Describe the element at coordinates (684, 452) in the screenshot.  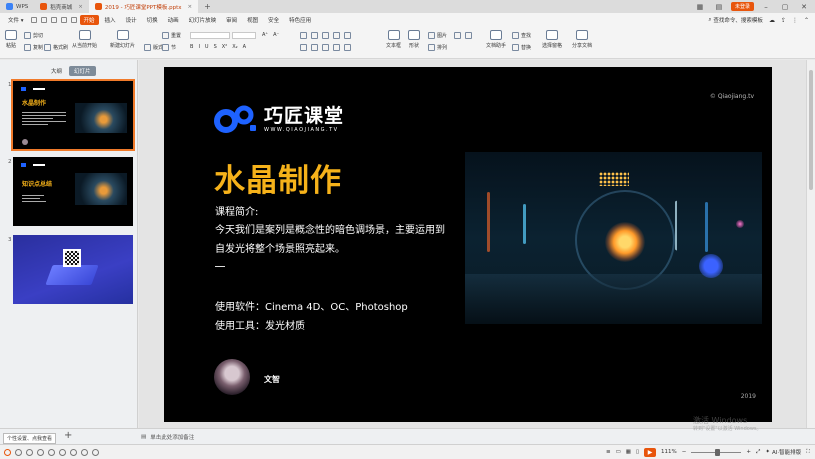
I see `zoom-out-icon: −` at that location.